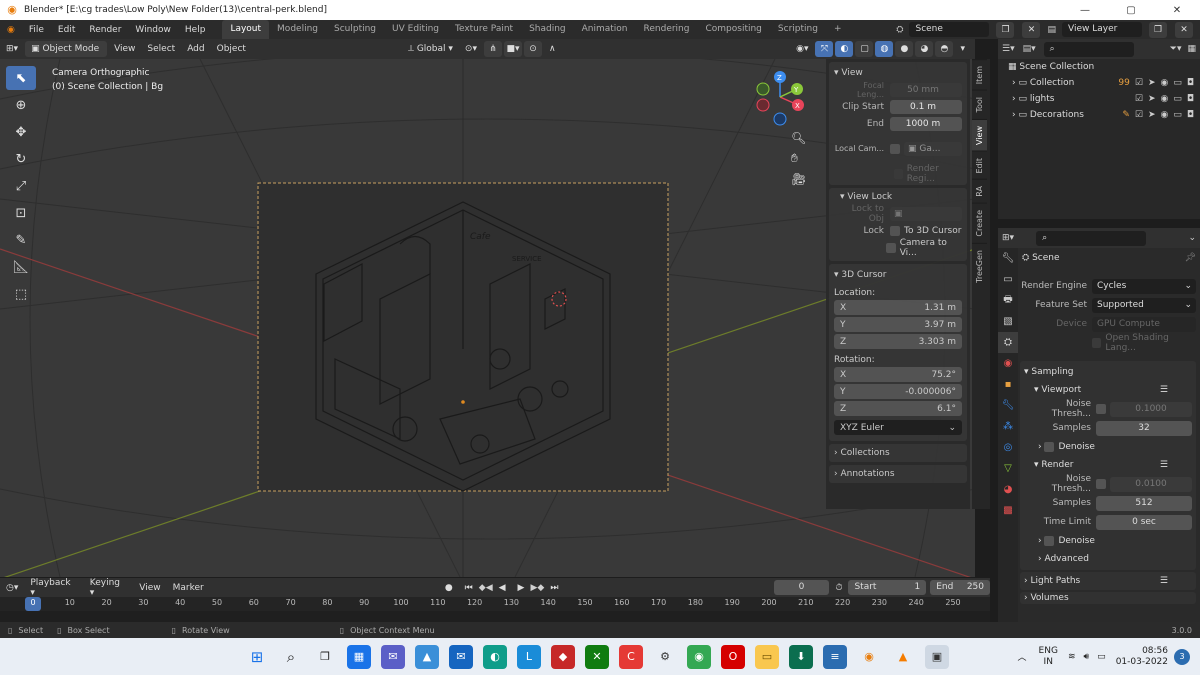 Image resolution: width=1200 pixels, height=675 pixels. I want to click on list-icon: ☰, so click(1176, 465).